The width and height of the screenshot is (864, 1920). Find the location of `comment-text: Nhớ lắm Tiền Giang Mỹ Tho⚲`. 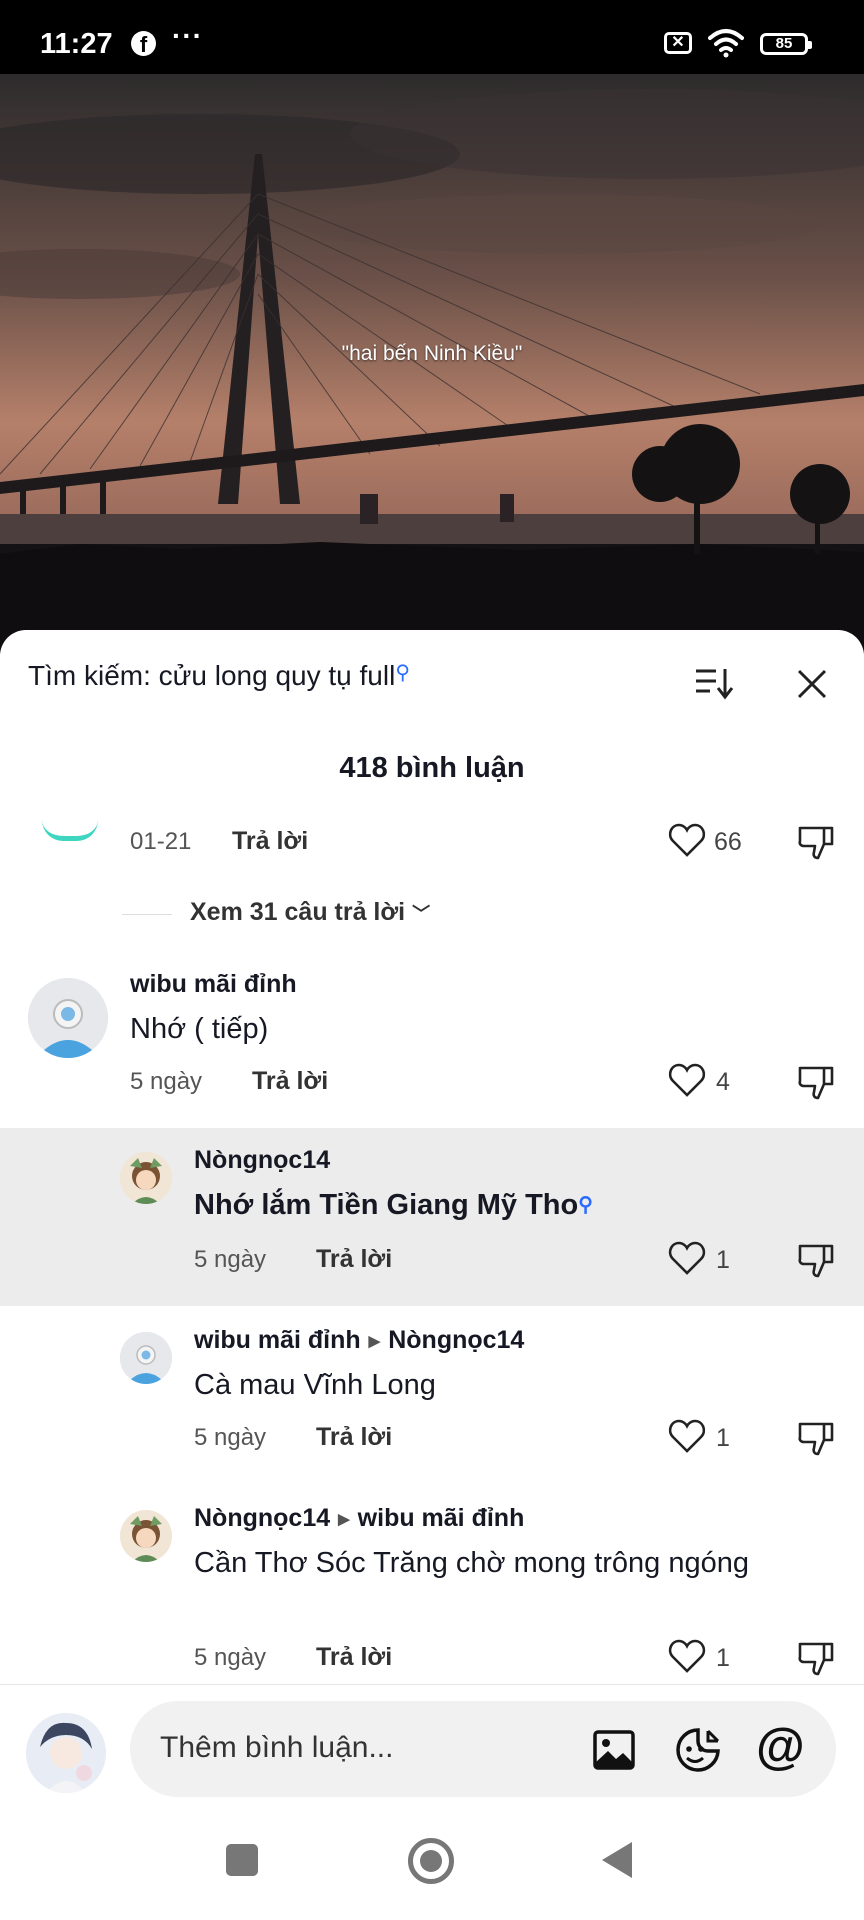

comment-text: Nhớ lắm Tiền Giang Mỹ Tho⚲ is located at coordinates (393, 1205).